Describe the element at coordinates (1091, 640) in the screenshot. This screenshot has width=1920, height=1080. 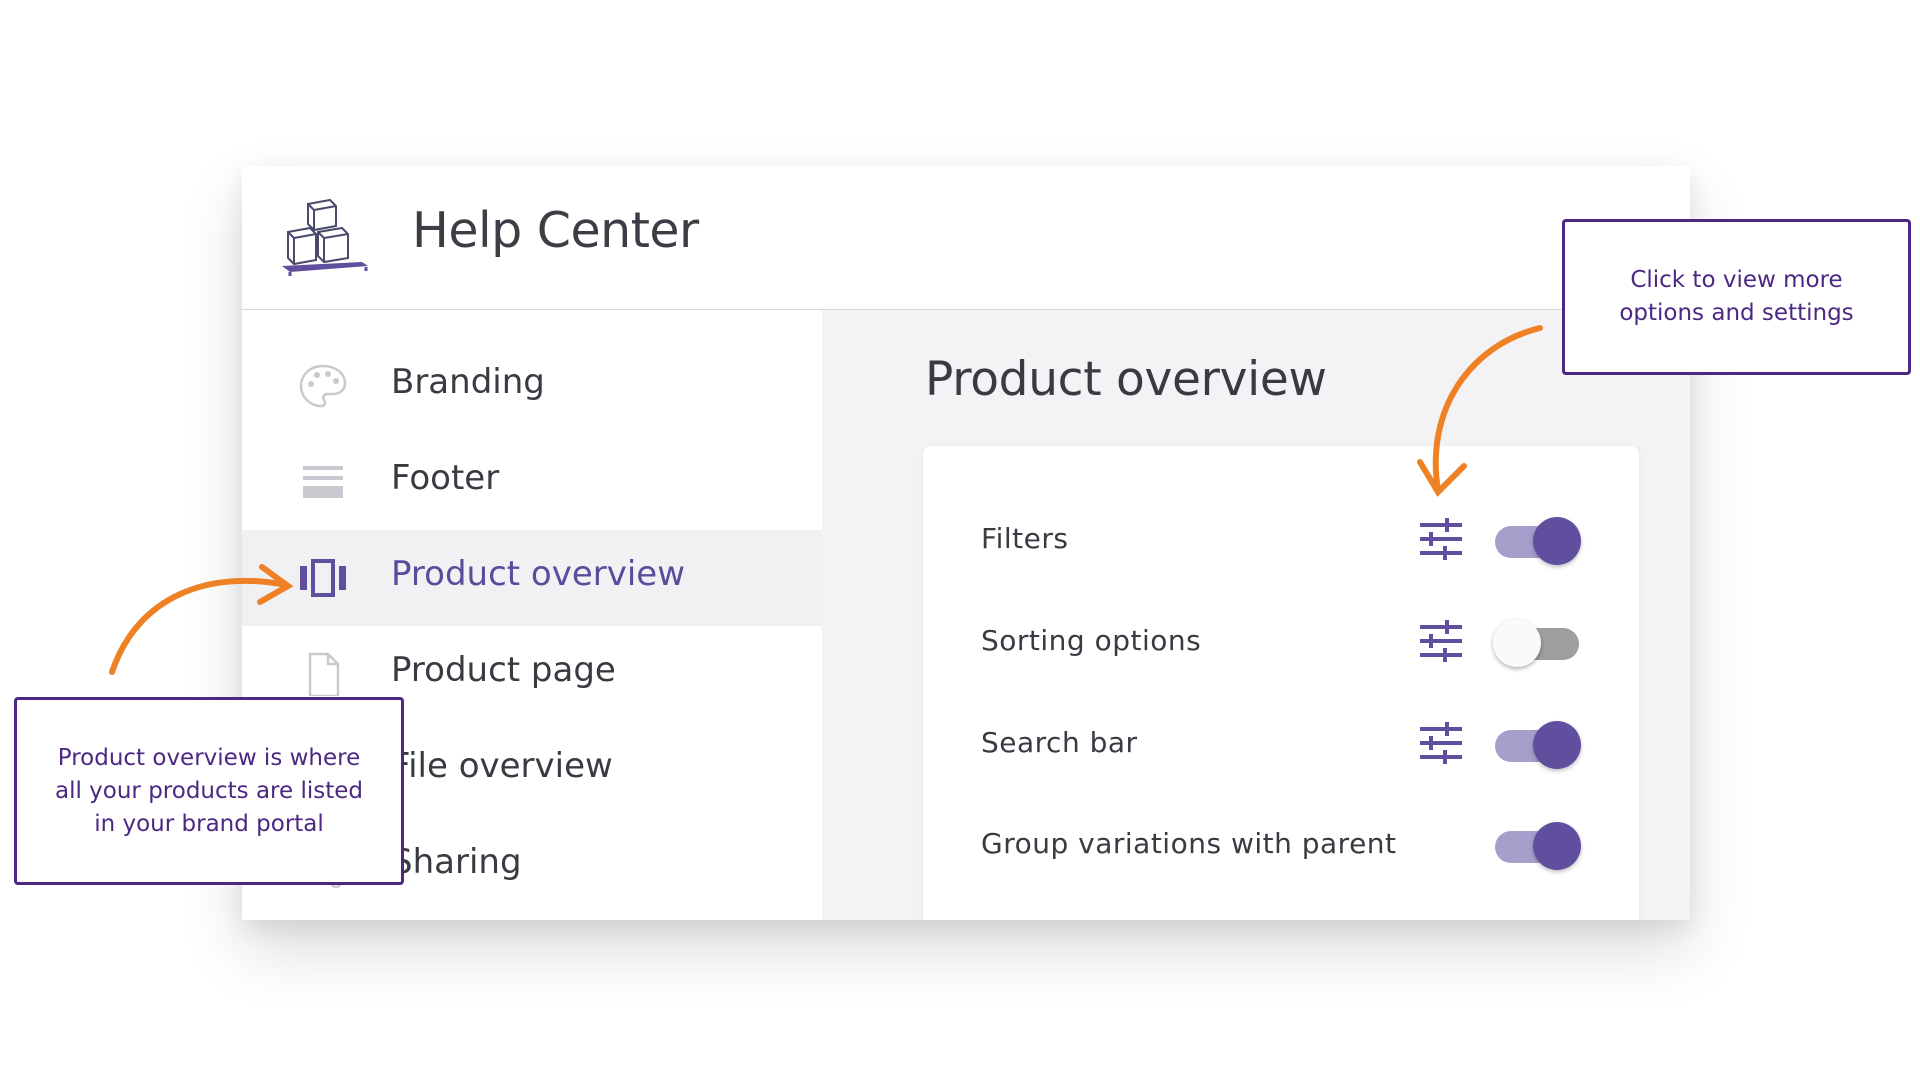
I see `setting-label: Sorting options` at that location.